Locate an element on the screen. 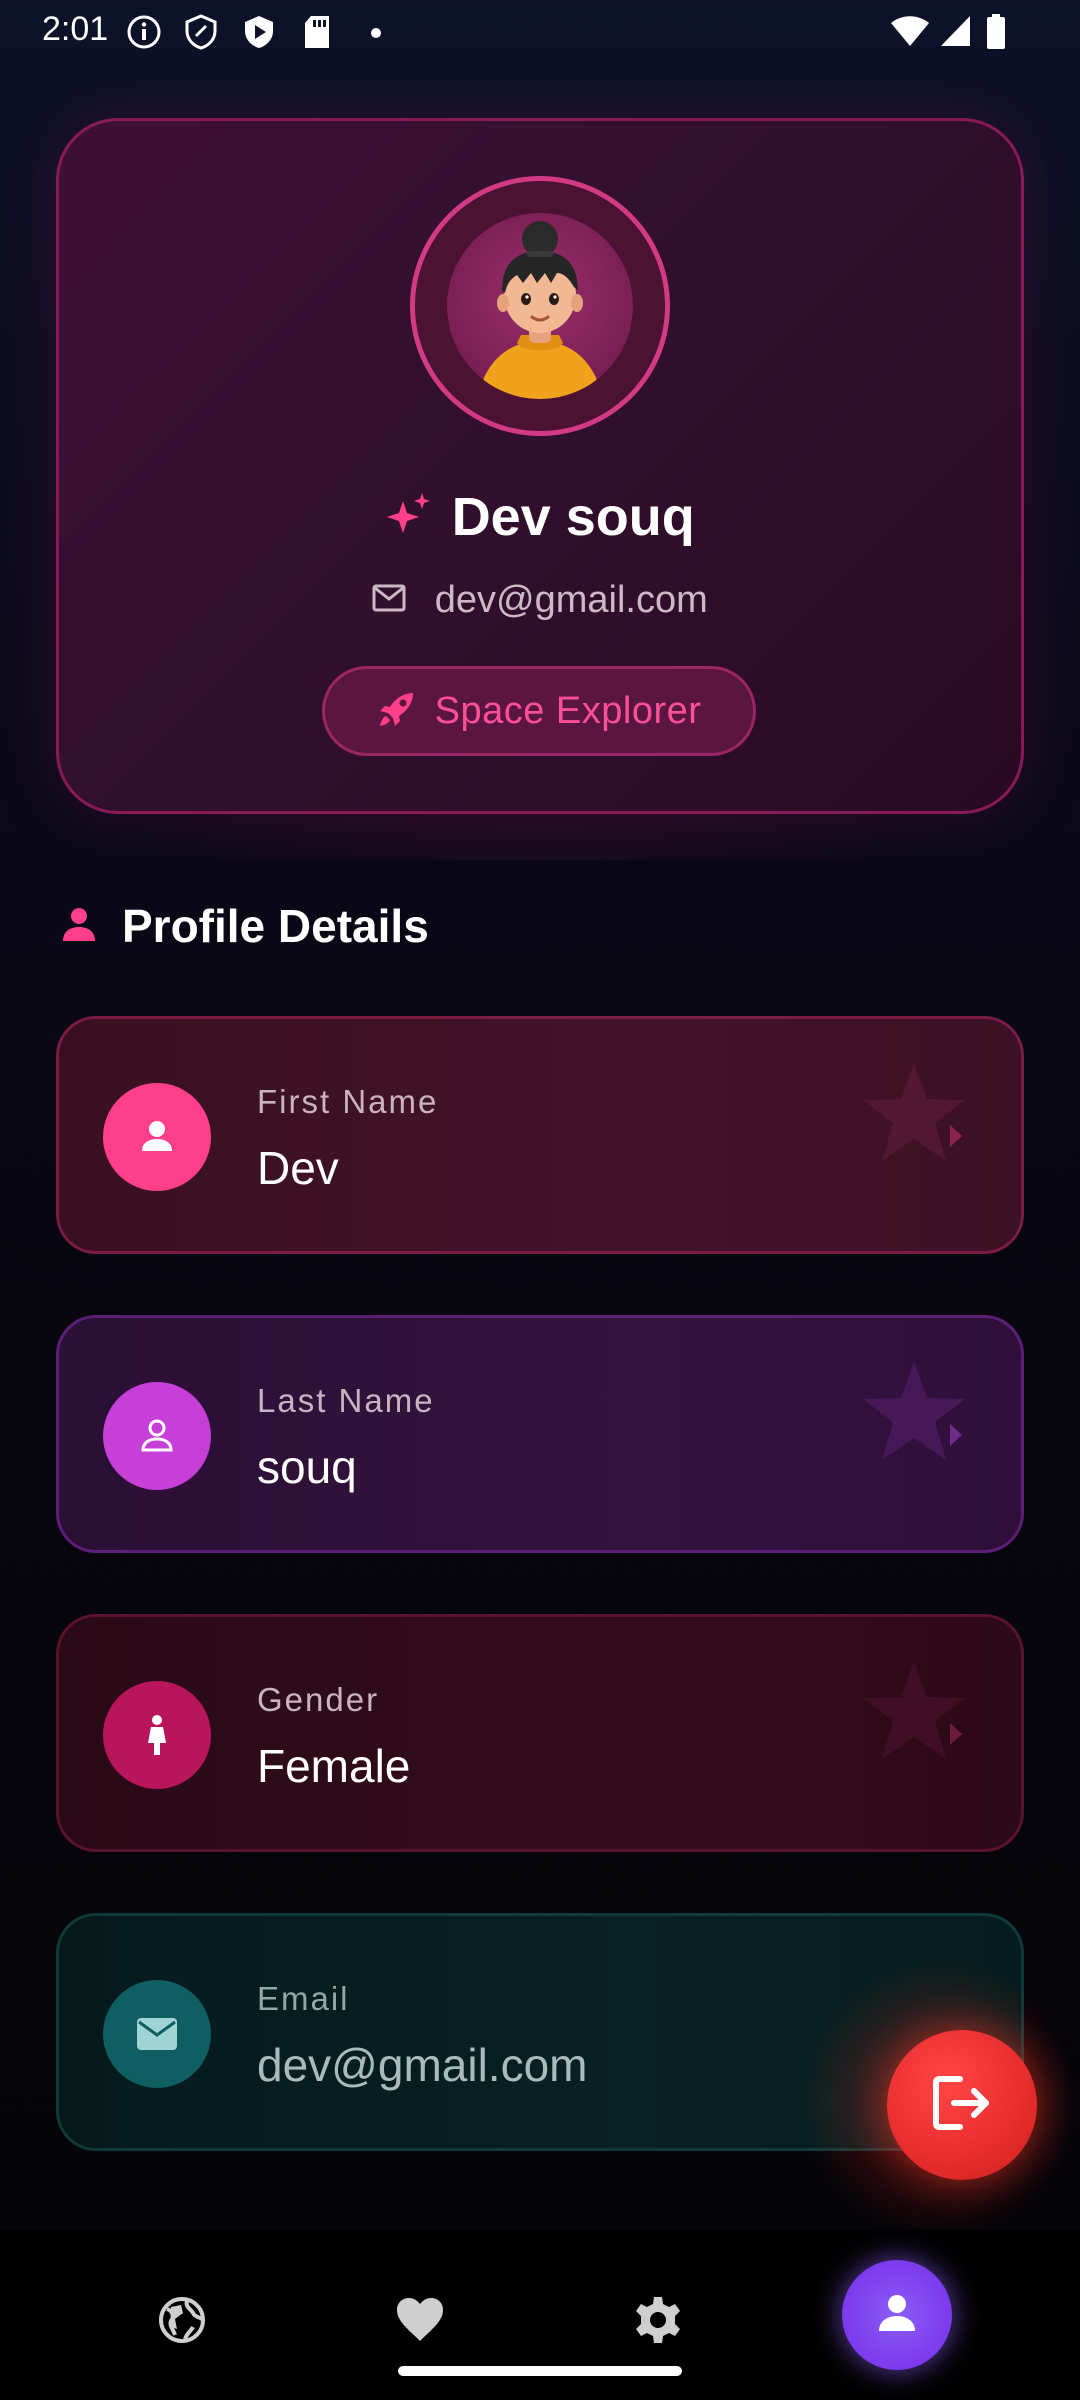 Image resolution: width=1080 pixels, height=2400 pixels. profile-name: Dev souq is located at coordinates (573, 517).